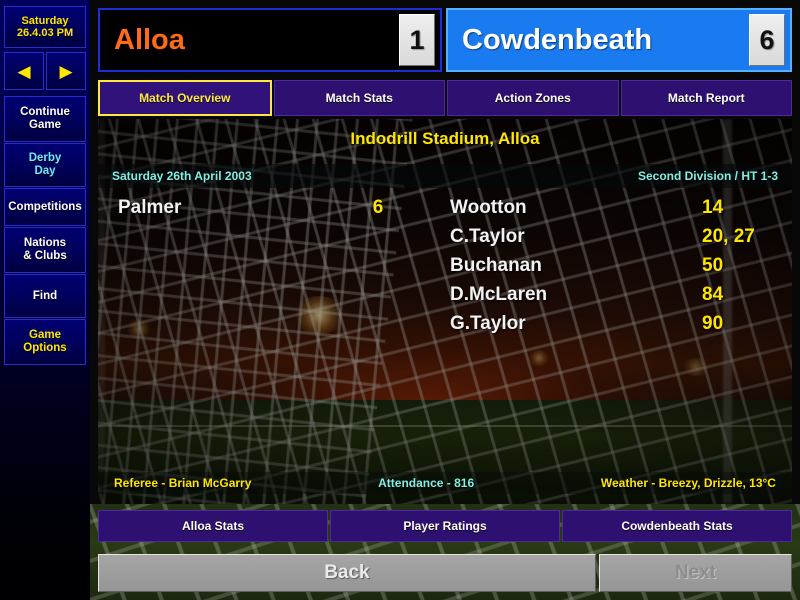 This screenshot has width=800, height=600. Describe the element at coordinates (615, 240) in the screenshot. I see `goalscorer-row: C.Taylor 20, 27` at that location.